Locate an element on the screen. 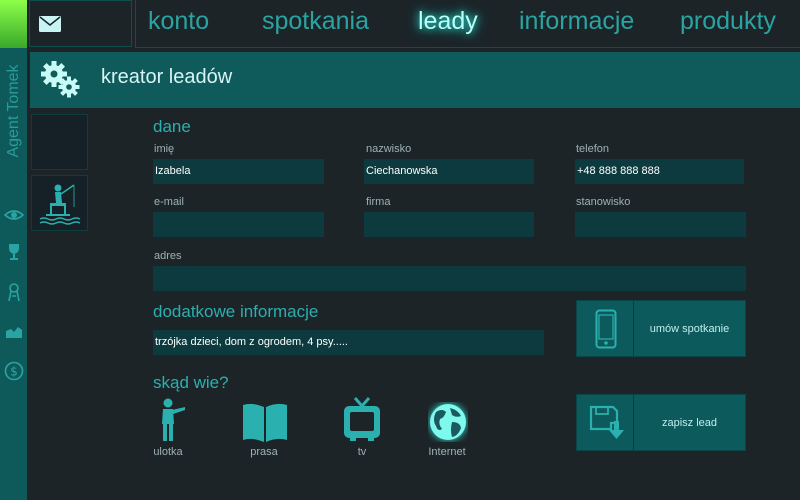 The width and height of the screenshot is (800, 500). trophy-icon is located at coordinates (14, 252).